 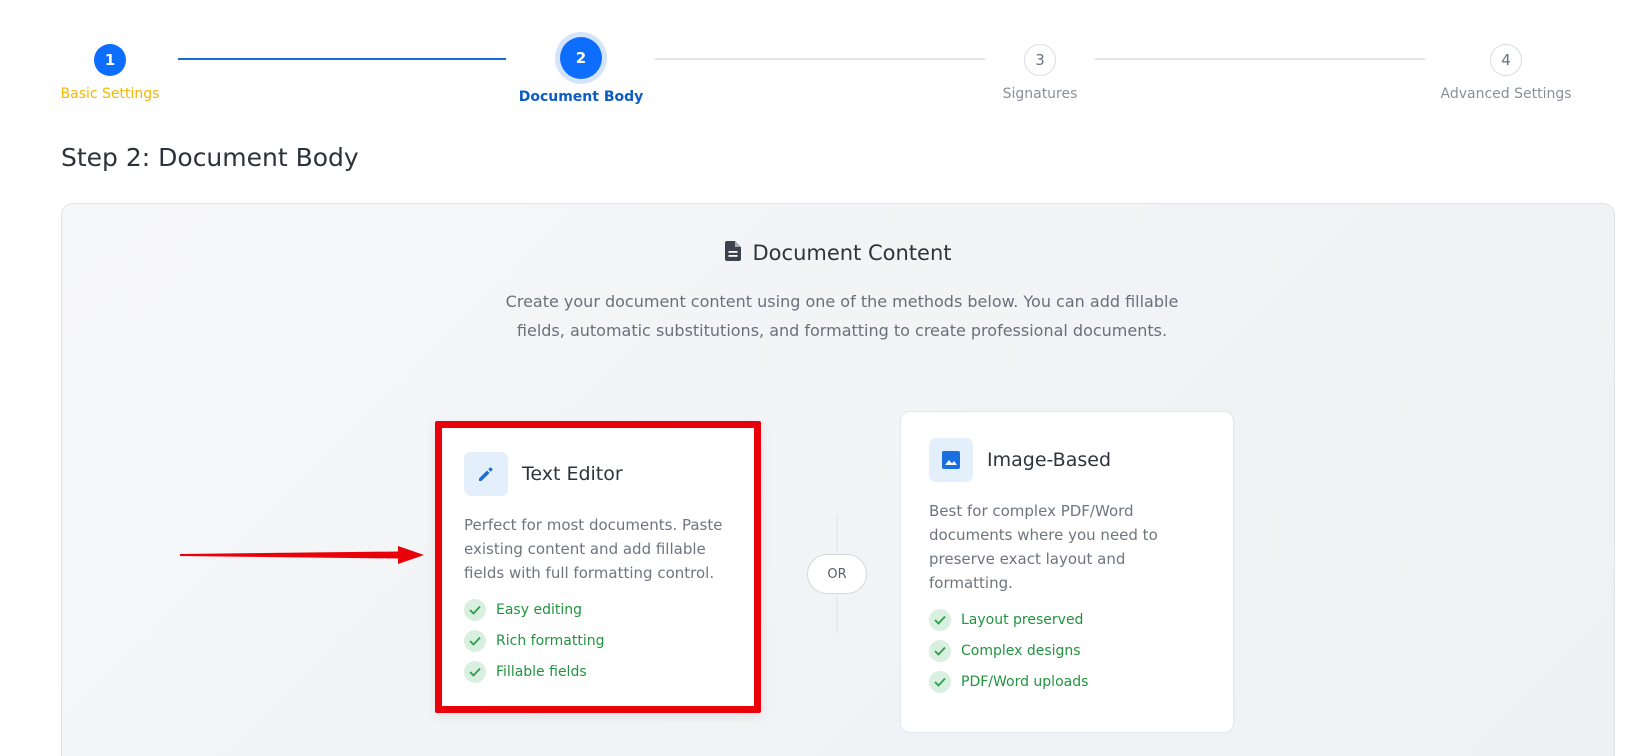 I want to click on step-2-label: Document Body, so click(x=581, y=97).